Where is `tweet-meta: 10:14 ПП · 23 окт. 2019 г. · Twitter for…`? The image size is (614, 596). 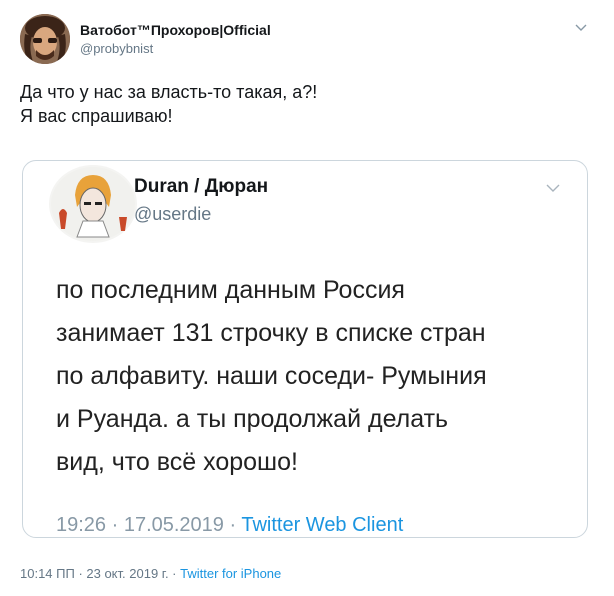 tweet-meta: 10:14 ПП · 23 окт. 2019 г. · Twitter for… is located at coordinates (150, 573).